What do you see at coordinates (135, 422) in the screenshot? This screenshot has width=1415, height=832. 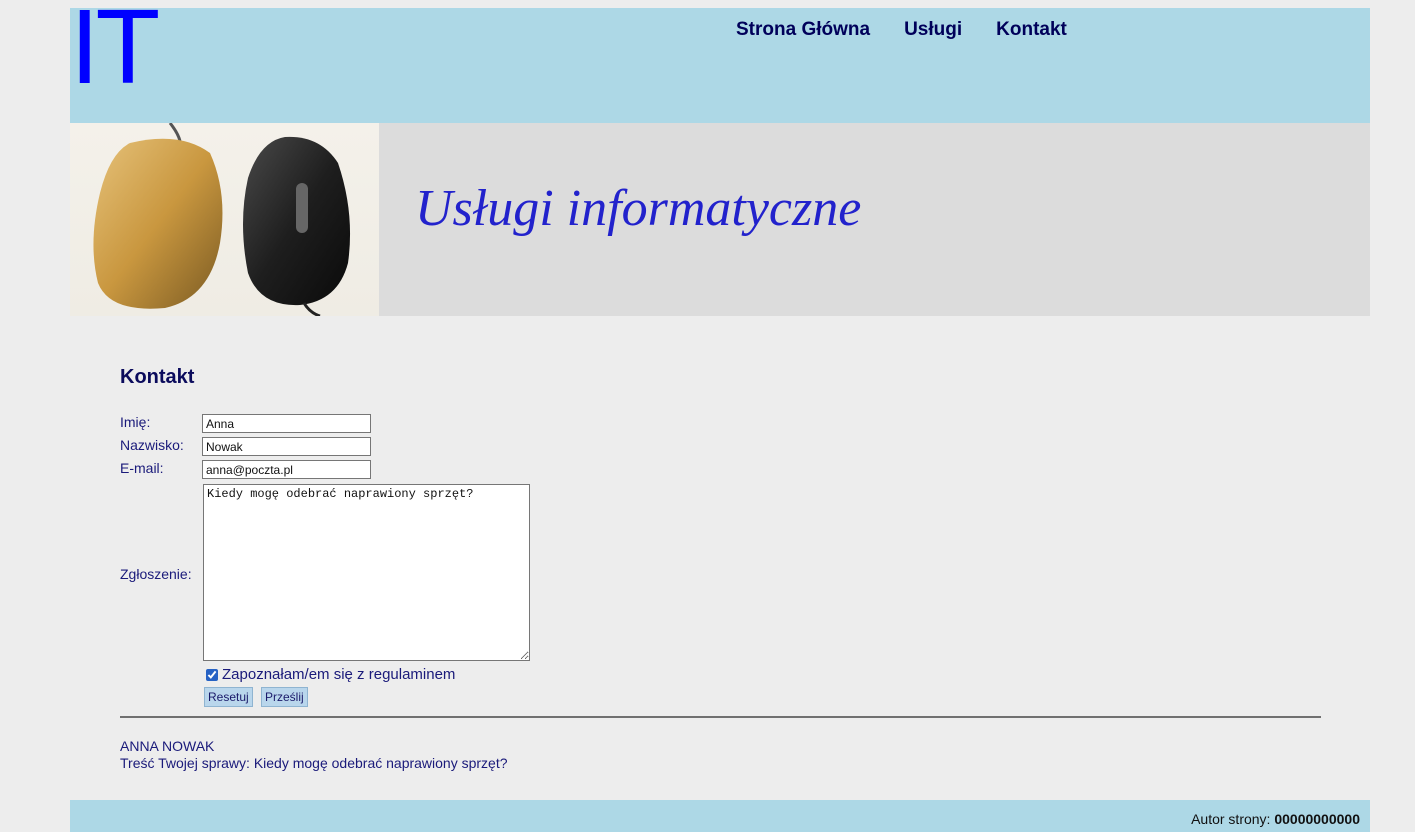 I see `first-name-label: Imię:` at bounding box center [135, 422].